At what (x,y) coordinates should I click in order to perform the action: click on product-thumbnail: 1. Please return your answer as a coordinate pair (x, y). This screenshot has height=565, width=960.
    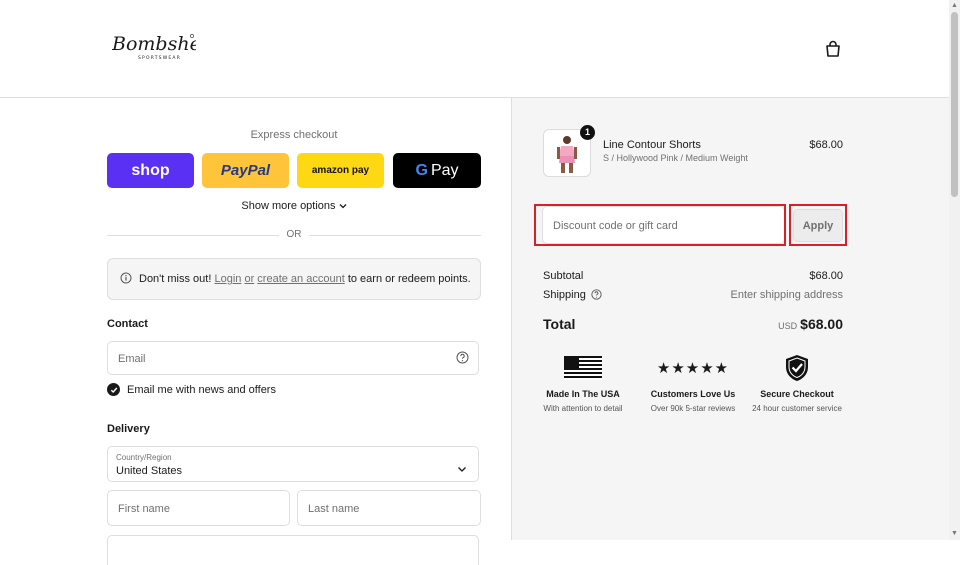
    Looking at the image, I should click on (569, 151).